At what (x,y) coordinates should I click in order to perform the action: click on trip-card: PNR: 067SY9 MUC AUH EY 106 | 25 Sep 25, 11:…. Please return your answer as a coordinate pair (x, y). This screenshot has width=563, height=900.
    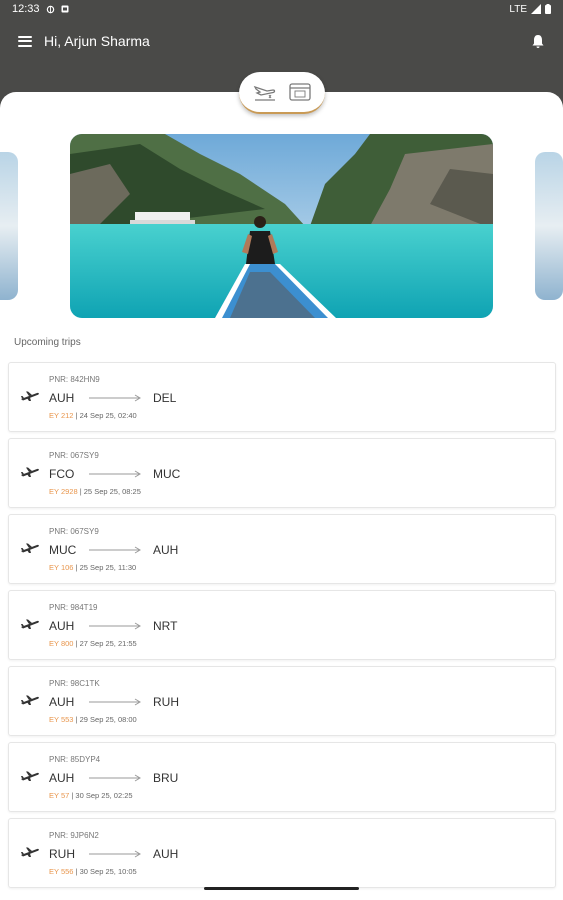
    Looking at the image, I should click on (282, 549).